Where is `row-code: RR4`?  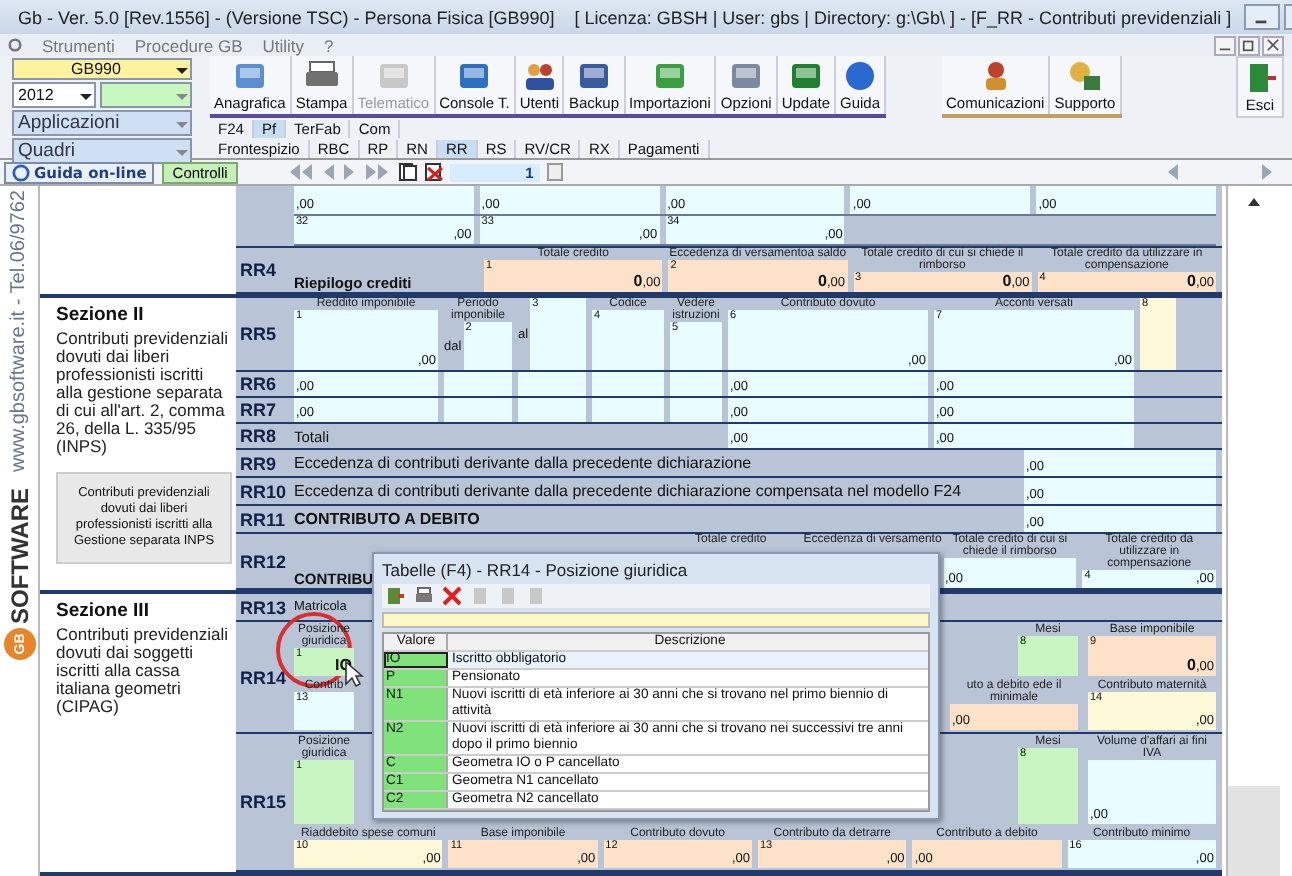
row-code: RR4 is located at coordinates (258, 270).